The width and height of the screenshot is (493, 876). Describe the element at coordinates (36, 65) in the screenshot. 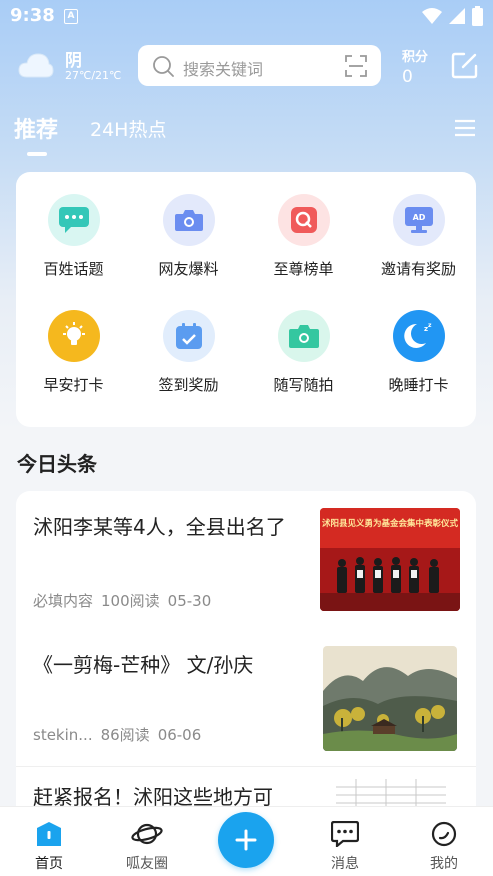

I see `cloud-icon` at that location.